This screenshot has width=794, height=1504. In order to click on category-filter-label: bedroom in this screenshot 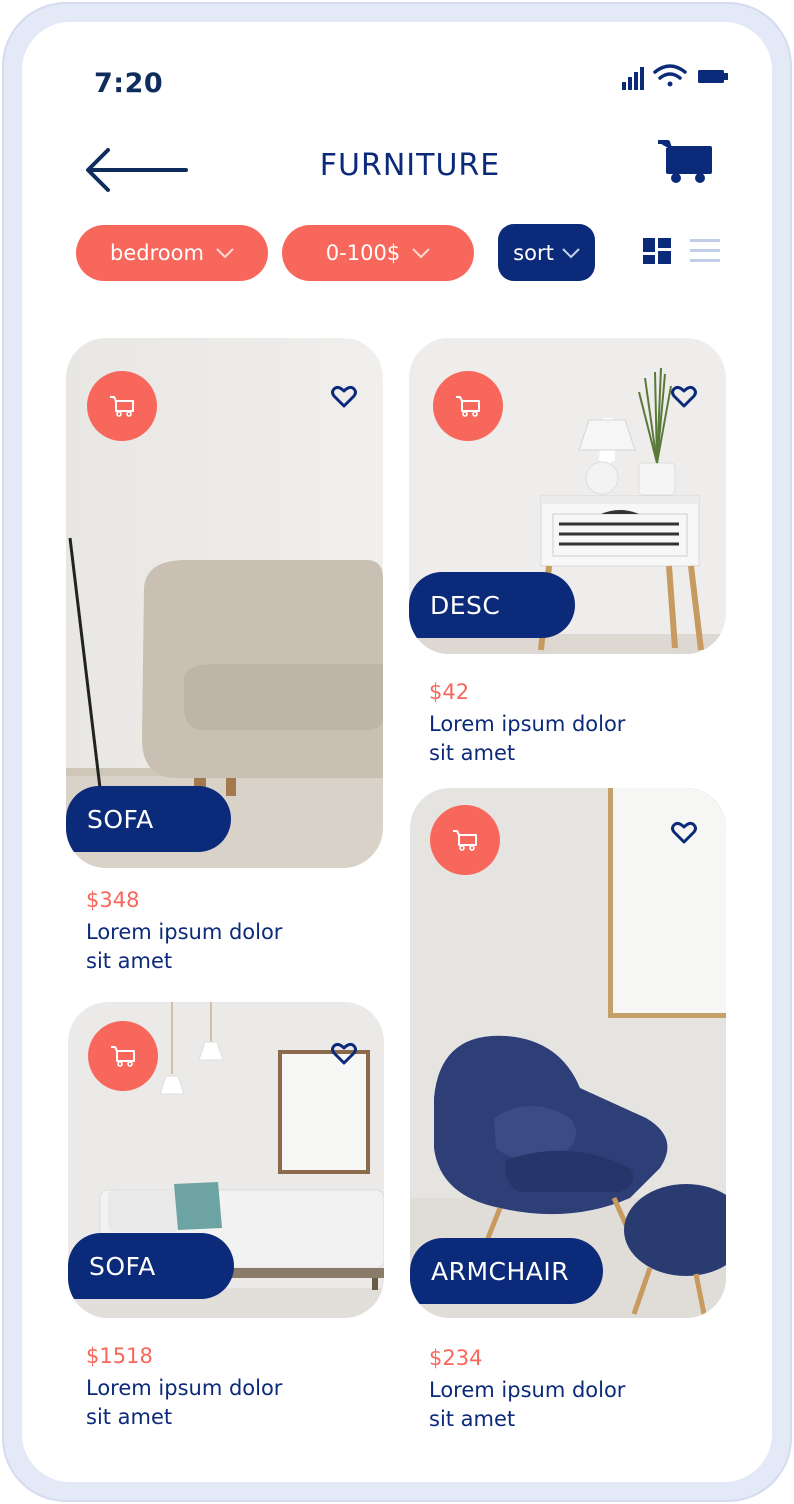, I will do `click(157, 253)`.